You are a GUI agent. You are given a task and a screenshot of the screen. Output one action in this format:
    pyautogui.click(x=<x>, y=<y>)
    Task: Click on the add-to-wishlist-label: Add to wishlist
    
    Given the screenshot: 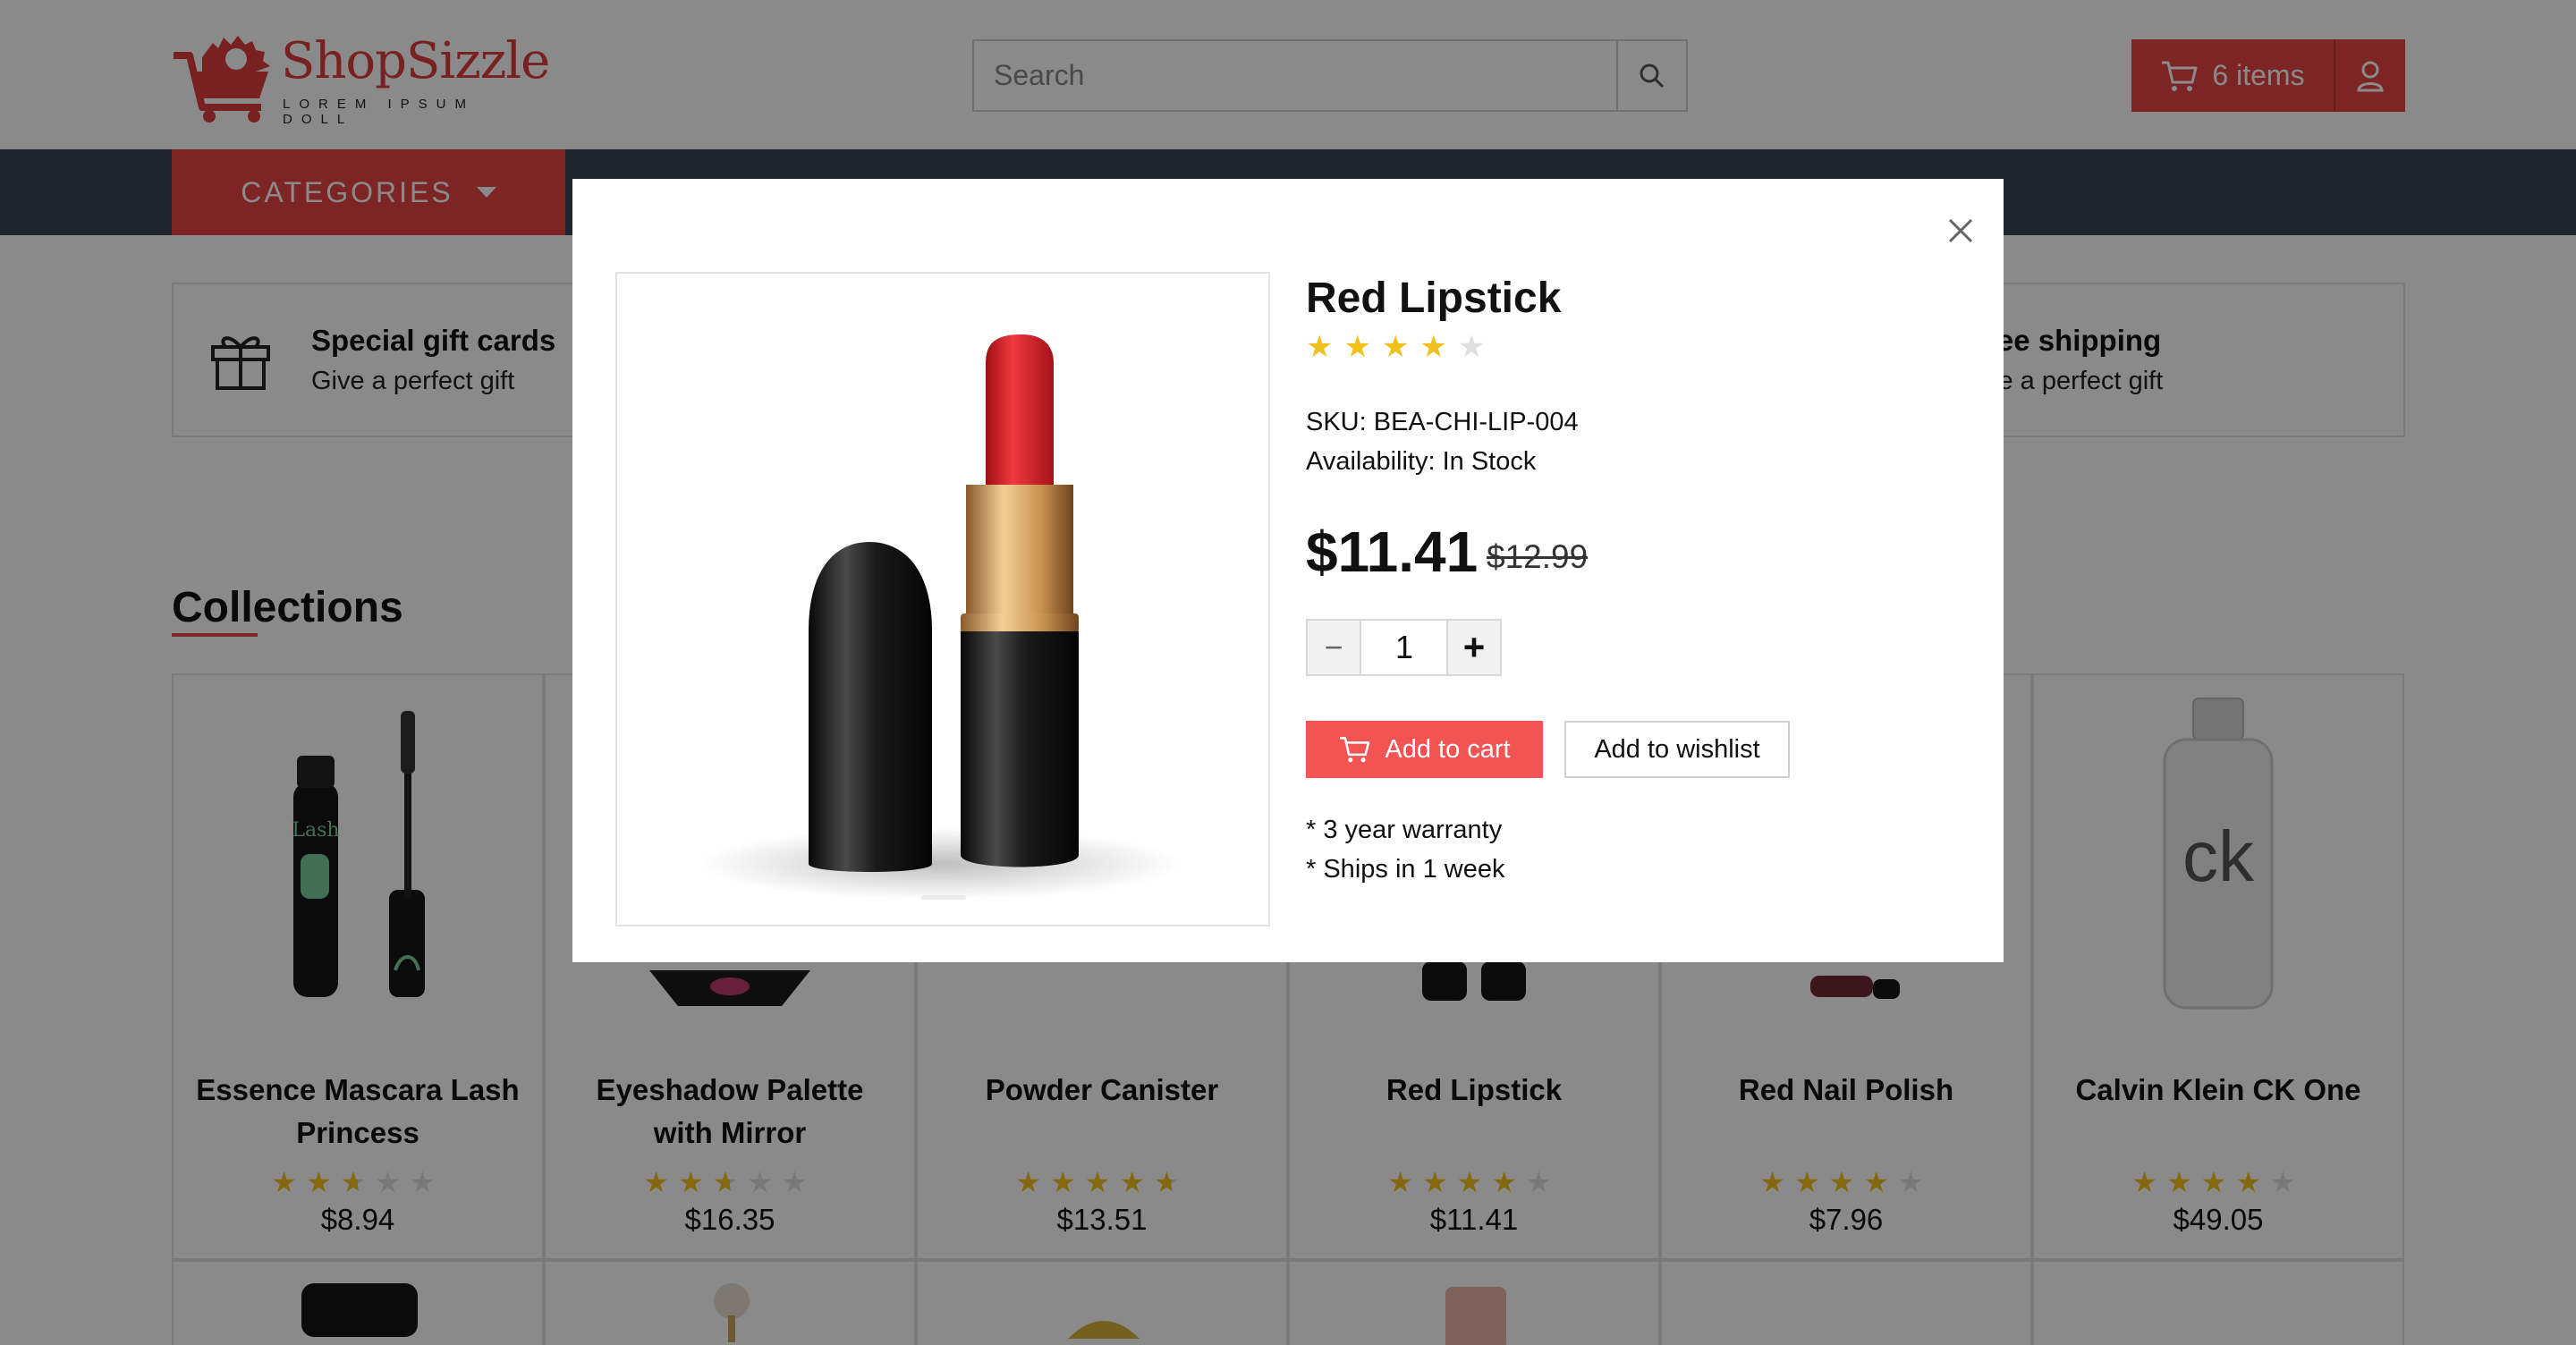 What is the action you would take?
    pyautogui.click(x=1677, y=749)
    